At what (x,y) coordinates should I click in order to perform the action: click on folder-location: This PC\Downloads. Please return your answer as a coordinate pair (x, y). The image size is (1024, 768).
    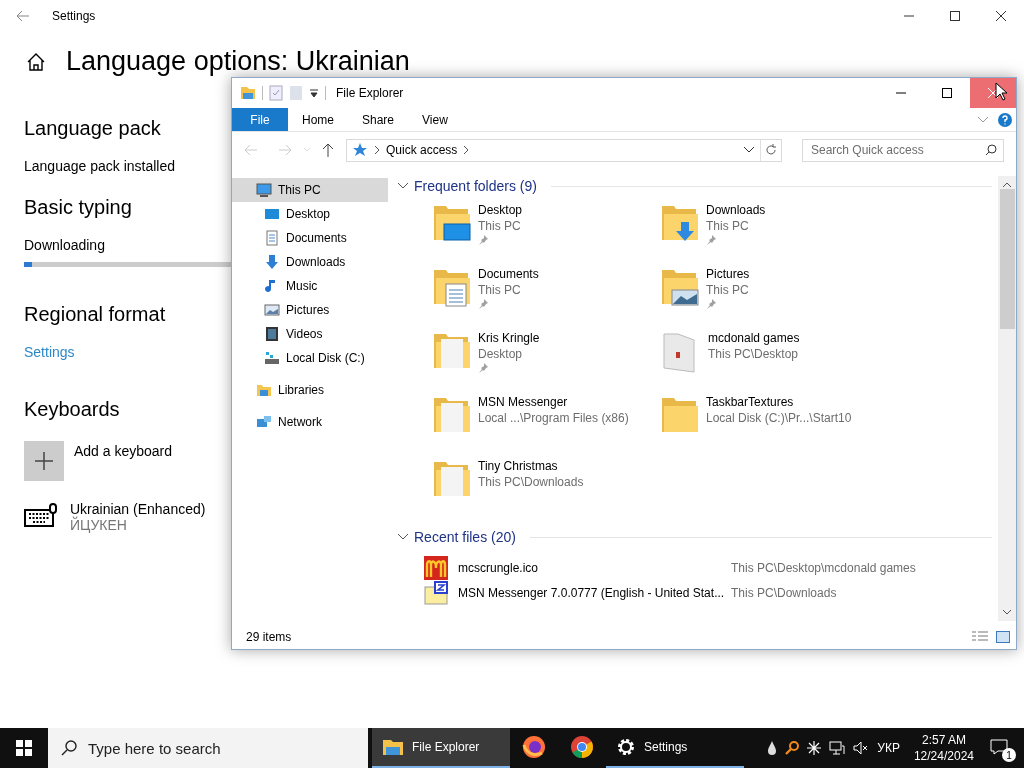
    Looking at the image, I should click on (531, 482).